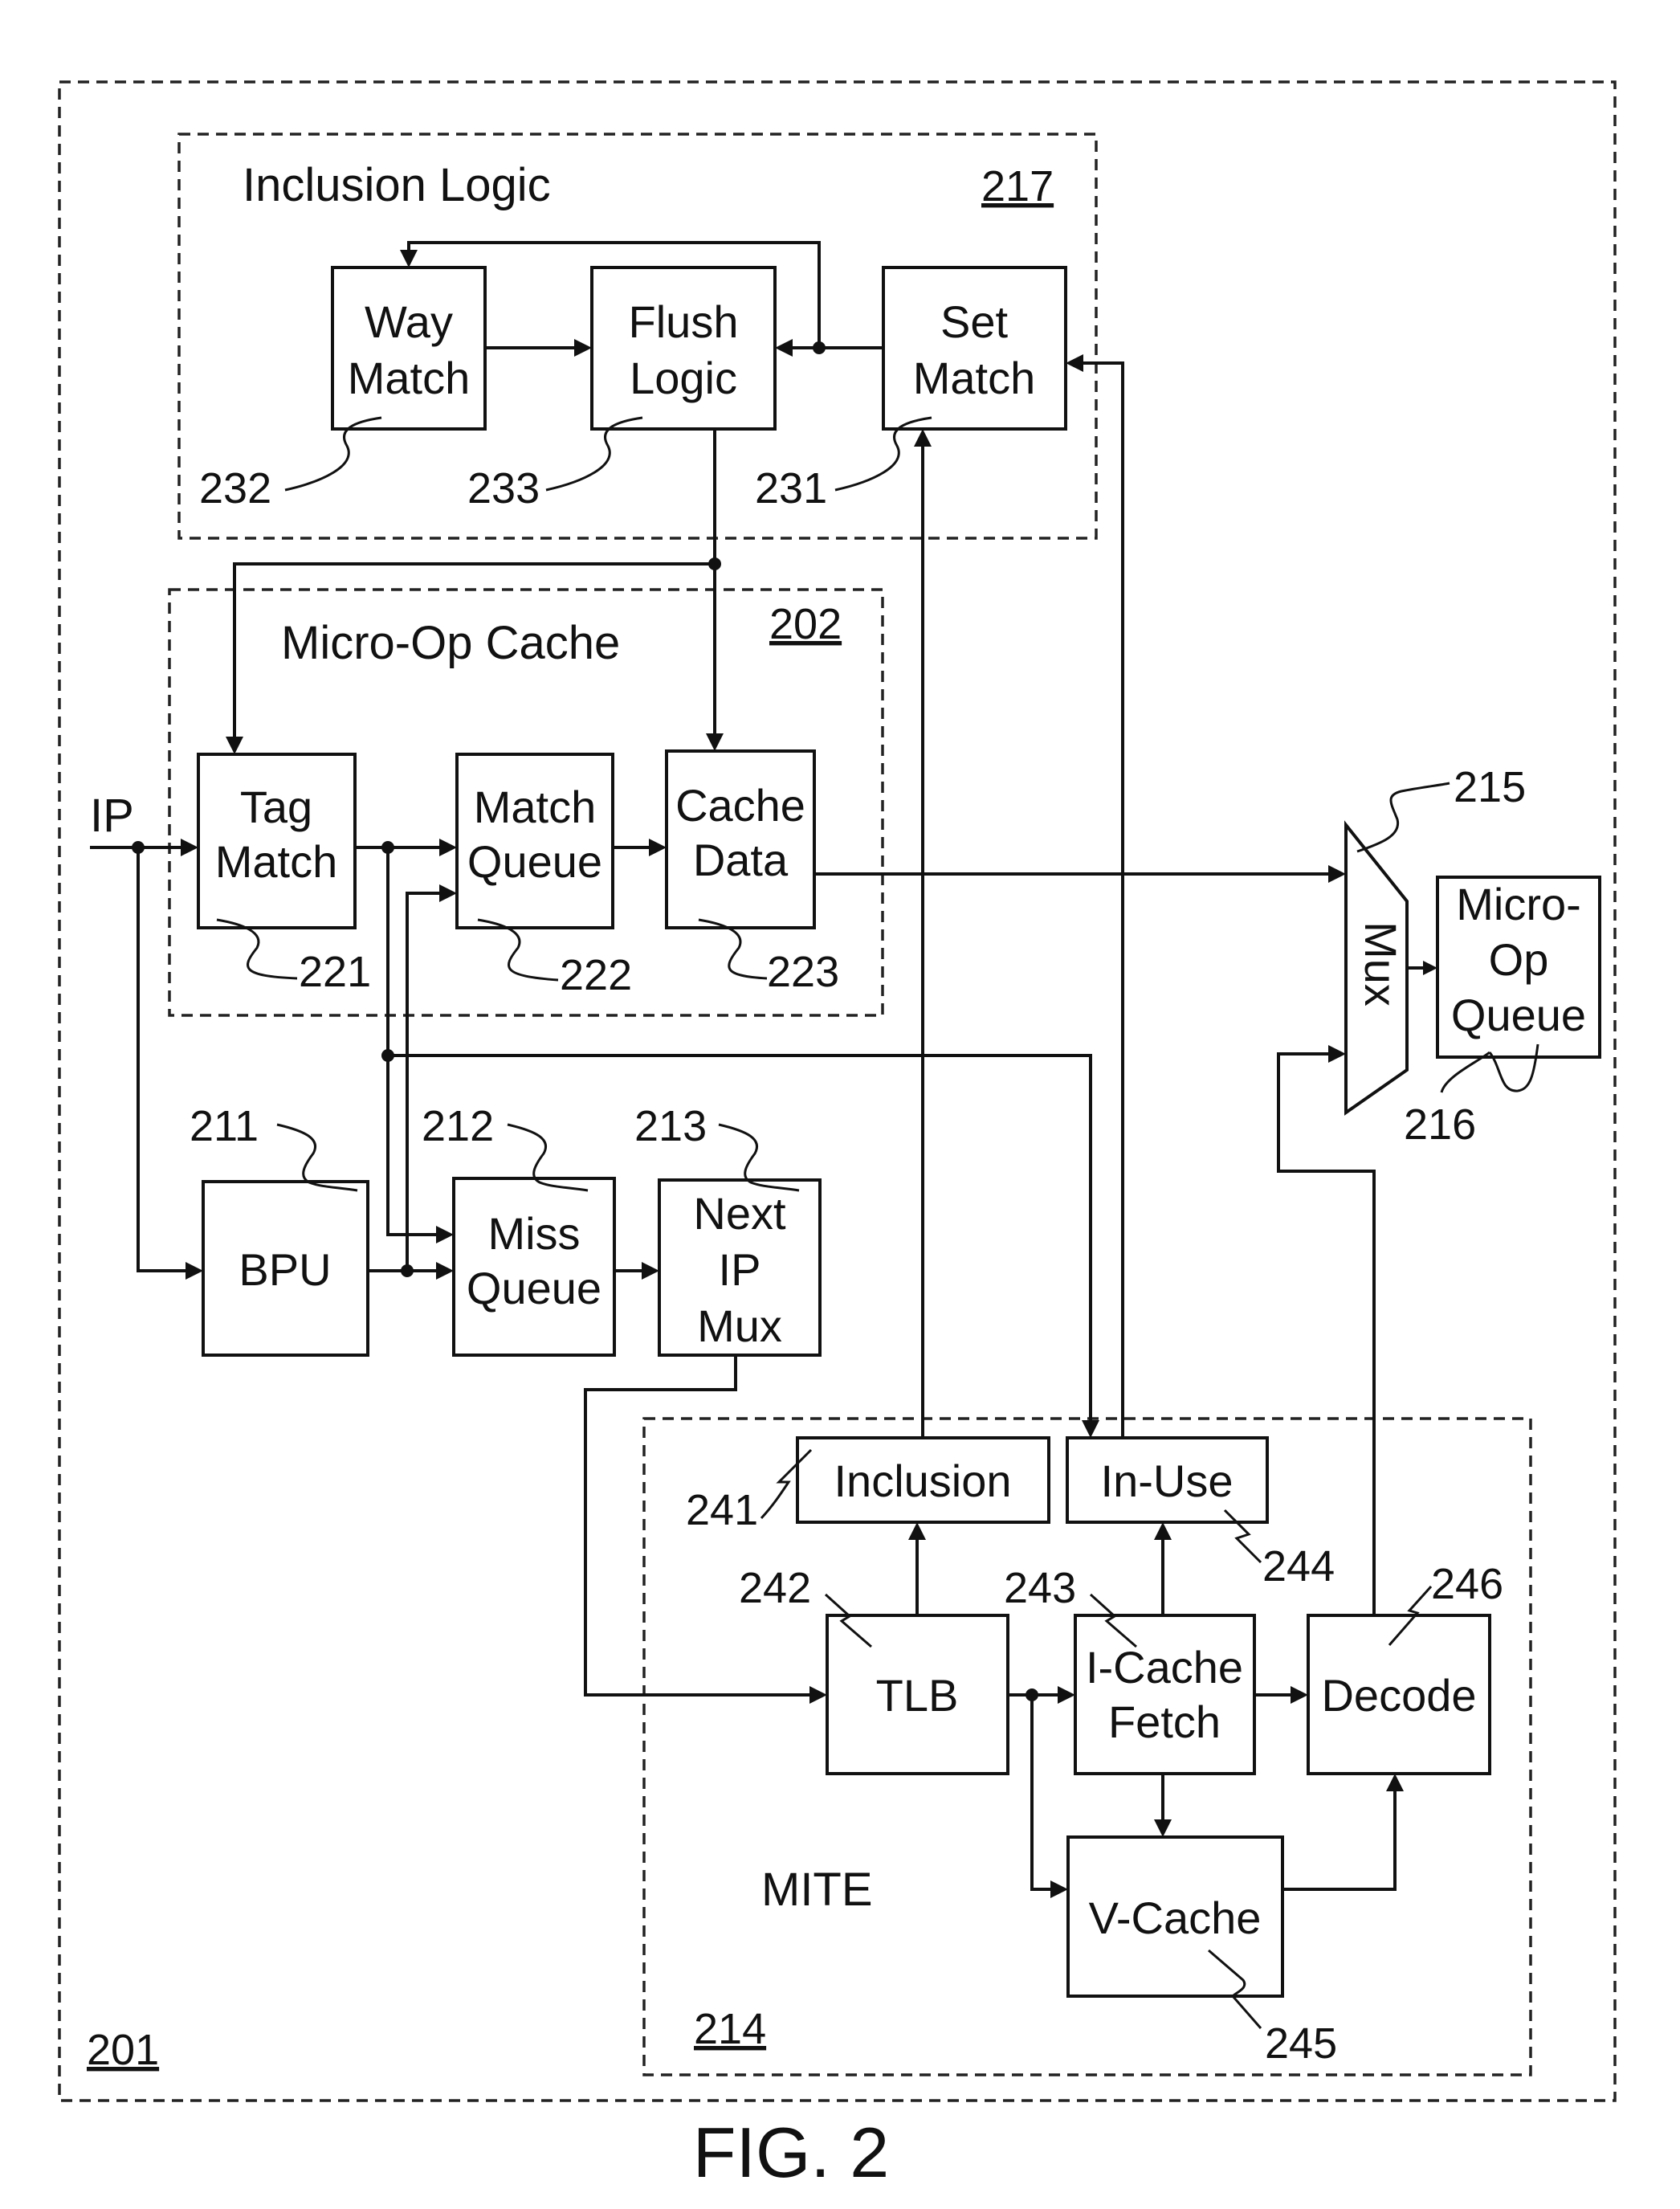 The image size is (1680, 2209). I want to click on vcache-block: V-Cache, so click(1175, 1917).